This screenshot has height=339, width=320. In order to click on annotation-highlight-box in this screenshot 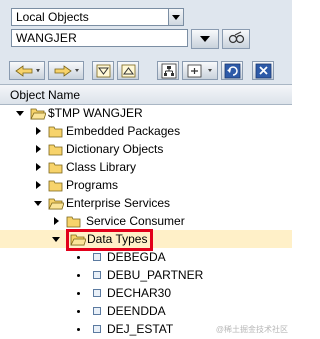, I will do `click(109, 240)`.